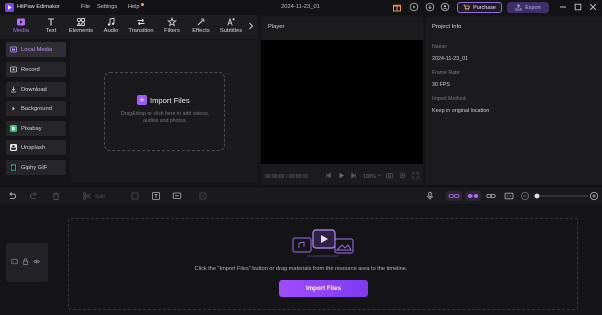 The width and height of the screenshot is (602, 315). Describe the element at coordinates (342, 102) in the screenshot. I see `video-preview` at that location.